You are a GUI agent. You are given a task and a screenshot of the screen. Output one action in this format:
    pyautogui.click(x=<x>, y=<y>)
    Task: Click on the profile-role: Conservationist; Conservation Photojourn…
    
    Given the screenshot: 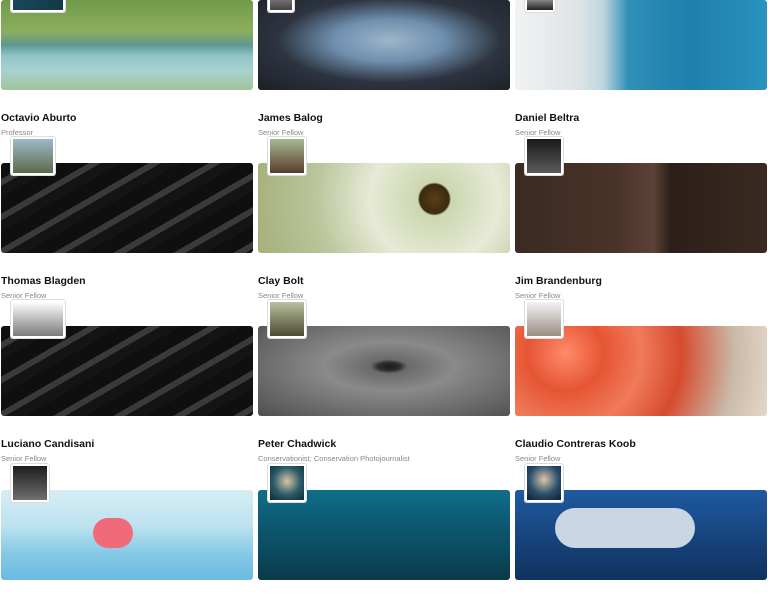 What is the action you would take?
    pyautogui.click(x=334, y=458)
    